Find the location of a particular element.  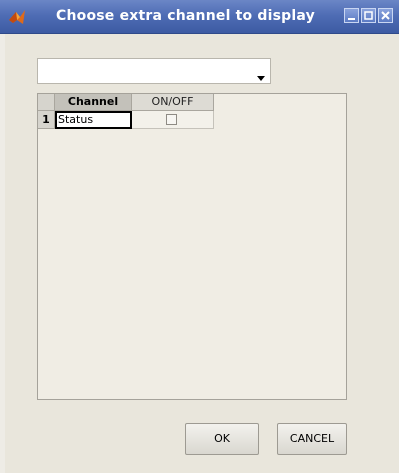

close-icon is located at coordinates (385, 15).